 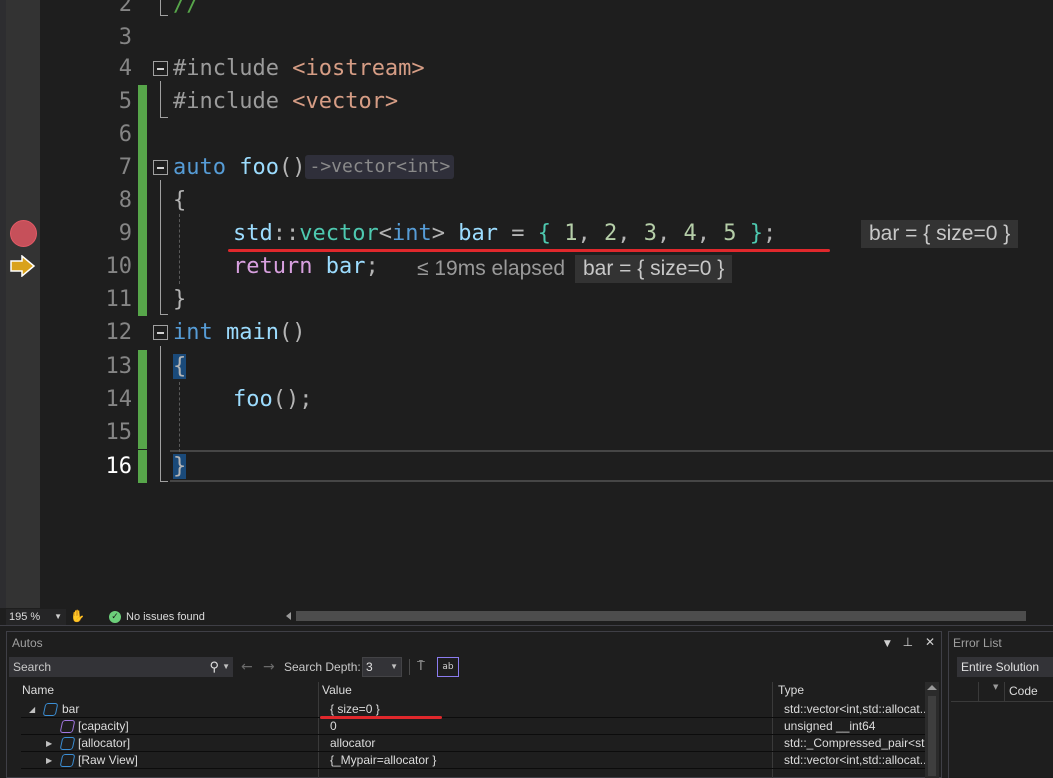 I want to click on line-number: 15, so click(x=119, y=432).